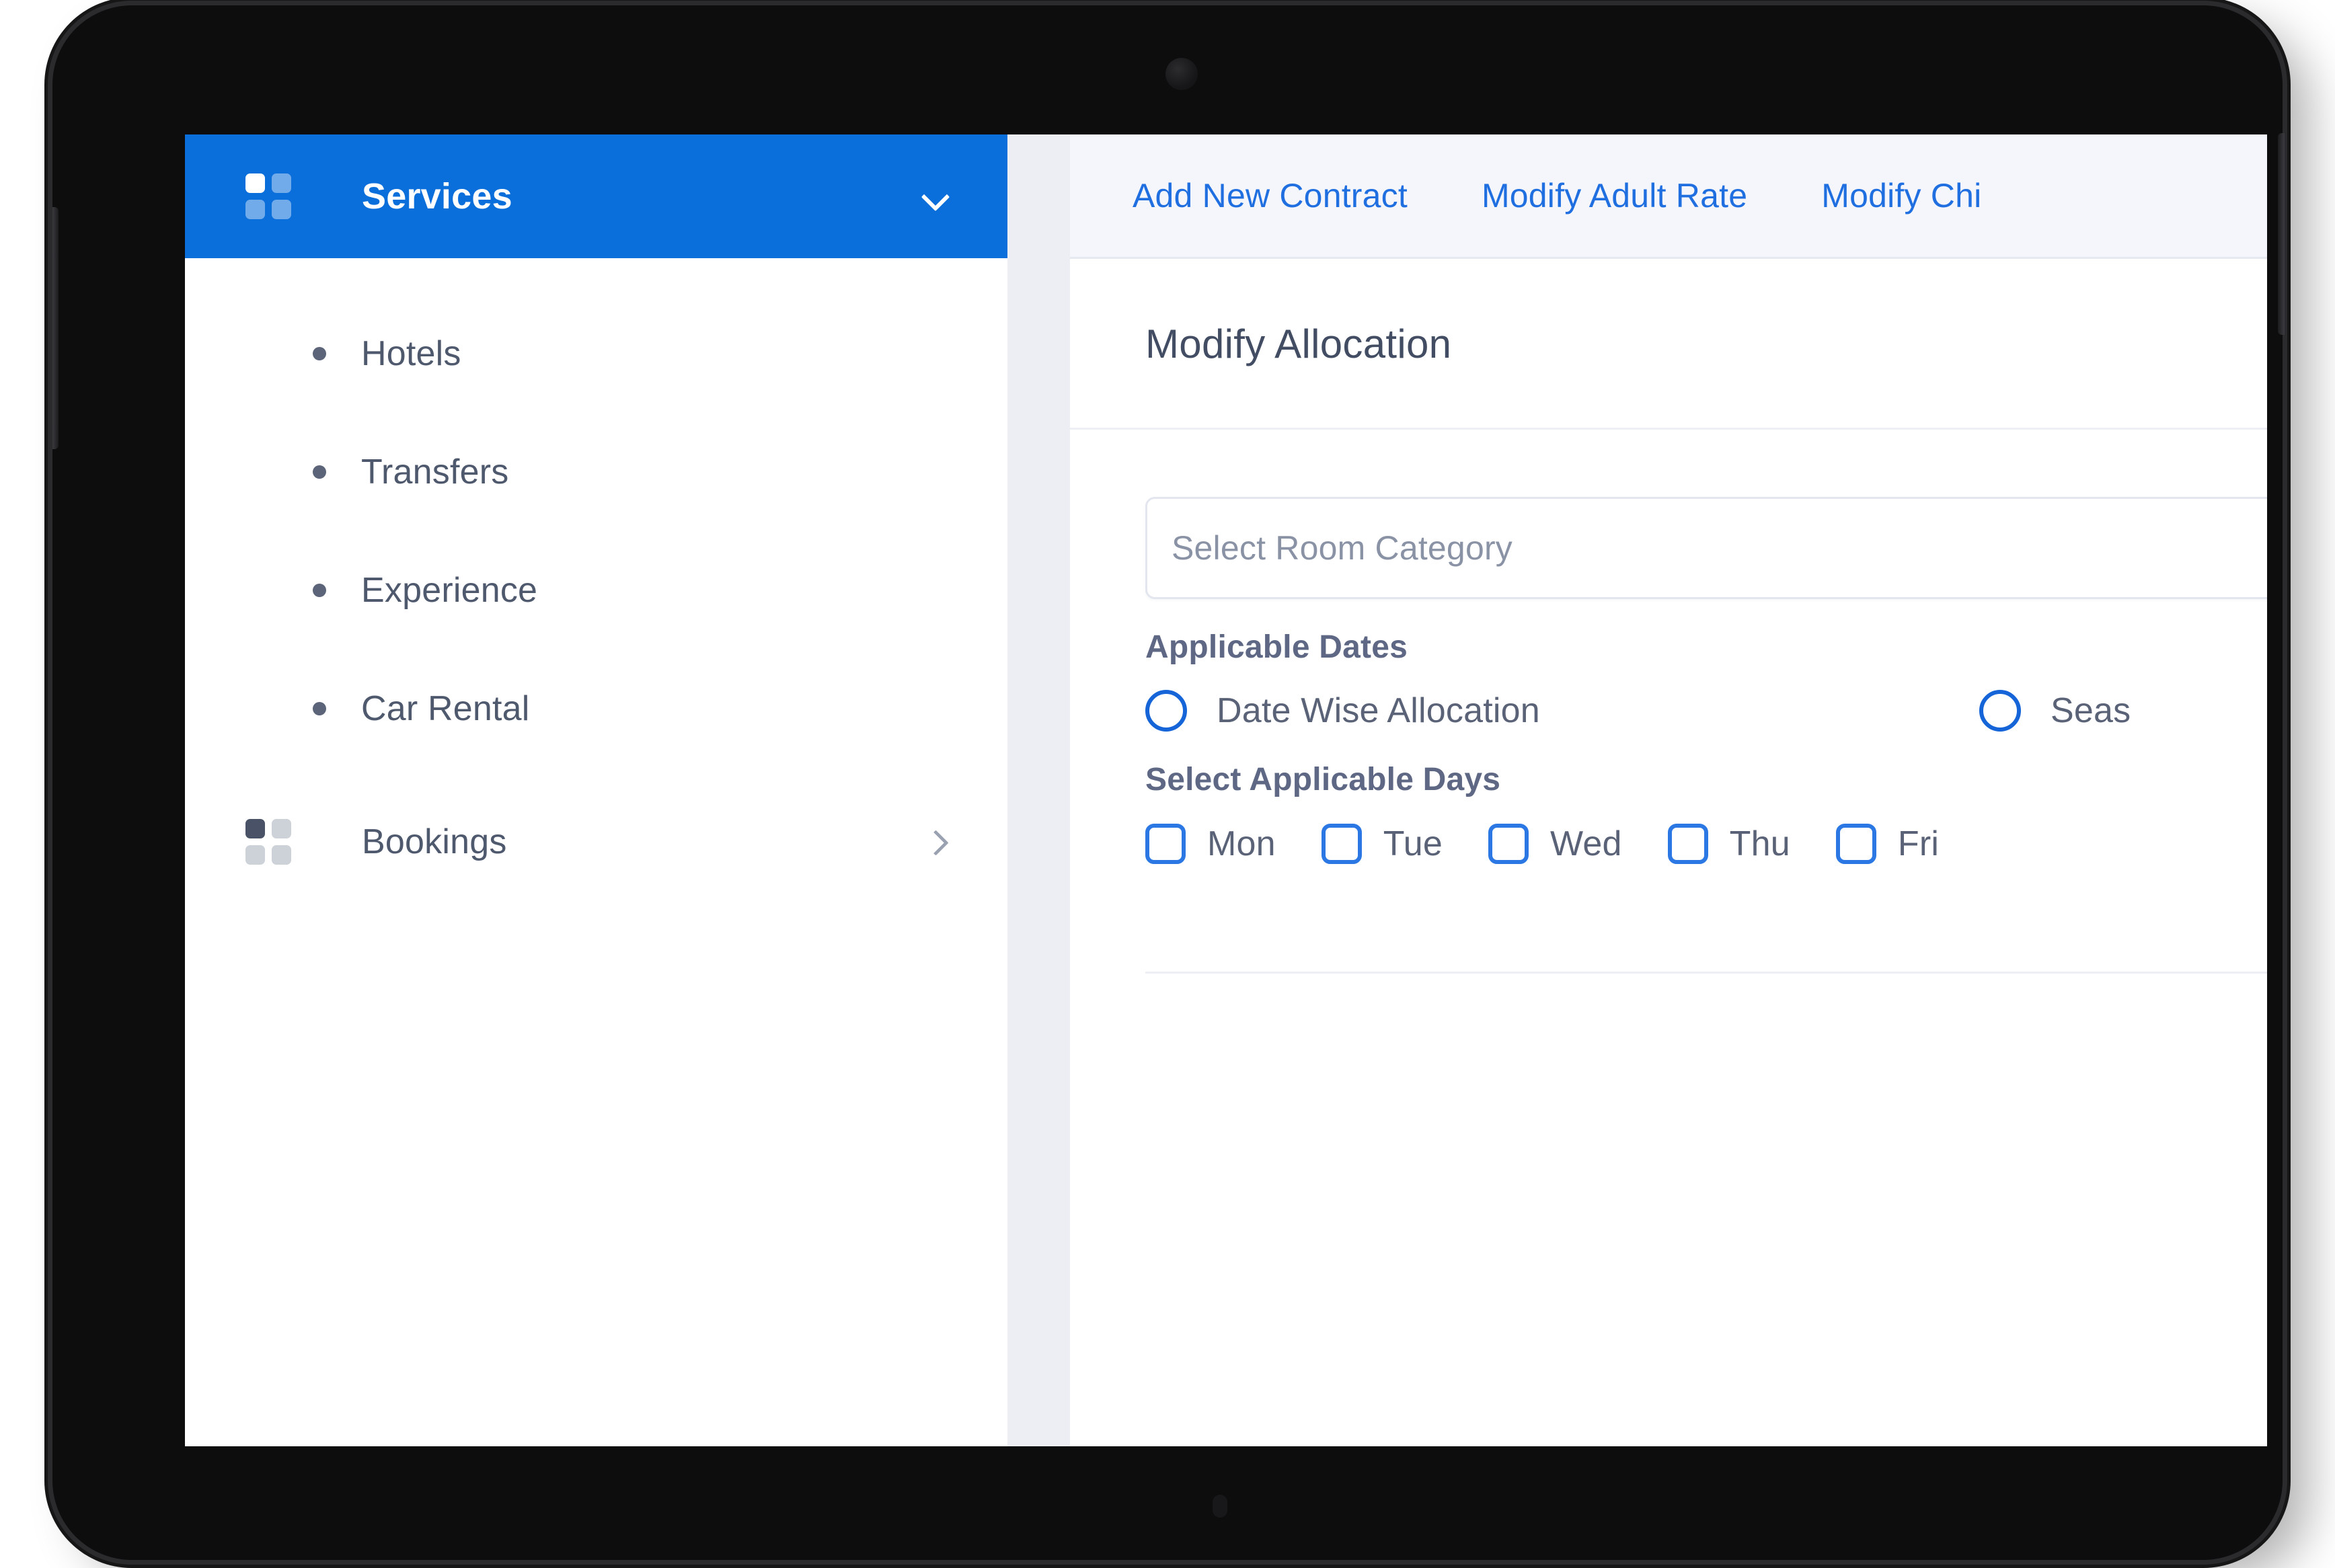 The image size is (2335, 1568). What do you see at coordinates (936, 842) in the screenshot?
I see `chevron-right-icon` at bounding box center [936, 842].